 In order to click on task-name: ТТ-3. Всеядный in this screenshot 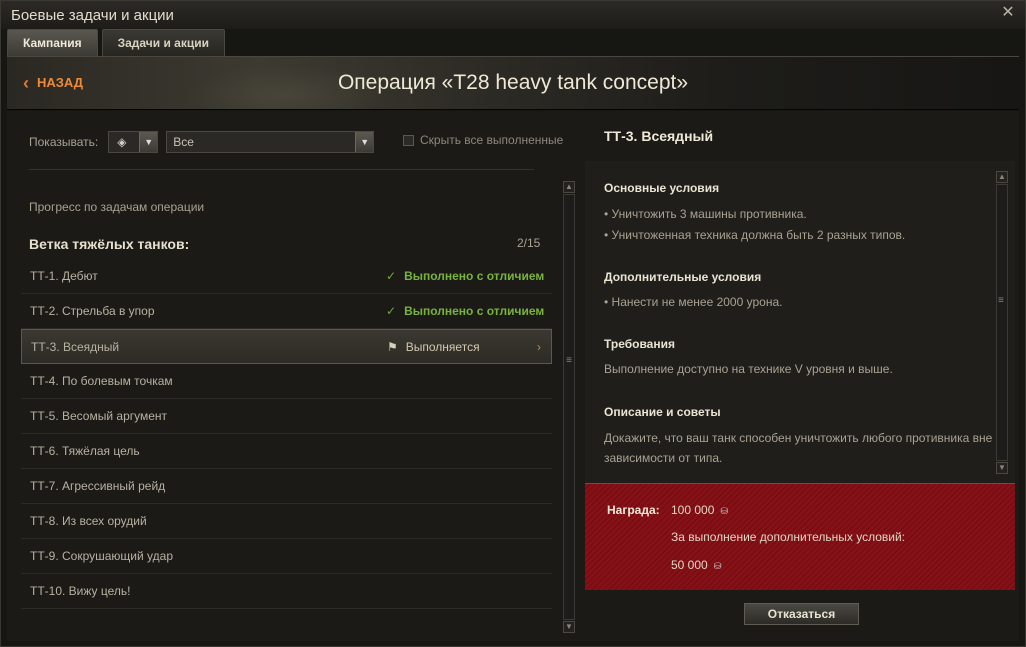, I will do `click(75, 347)`.